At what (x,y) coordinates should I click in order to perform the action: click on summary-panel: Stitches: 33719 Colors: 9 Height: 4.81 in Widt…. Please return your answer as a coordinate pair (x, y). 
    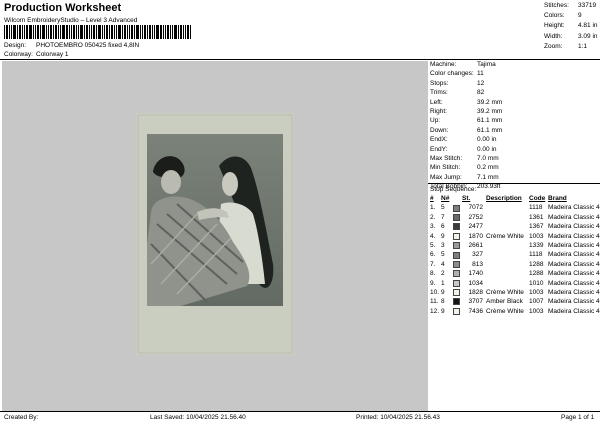
    Looking at the image, I should click on (572, 26).